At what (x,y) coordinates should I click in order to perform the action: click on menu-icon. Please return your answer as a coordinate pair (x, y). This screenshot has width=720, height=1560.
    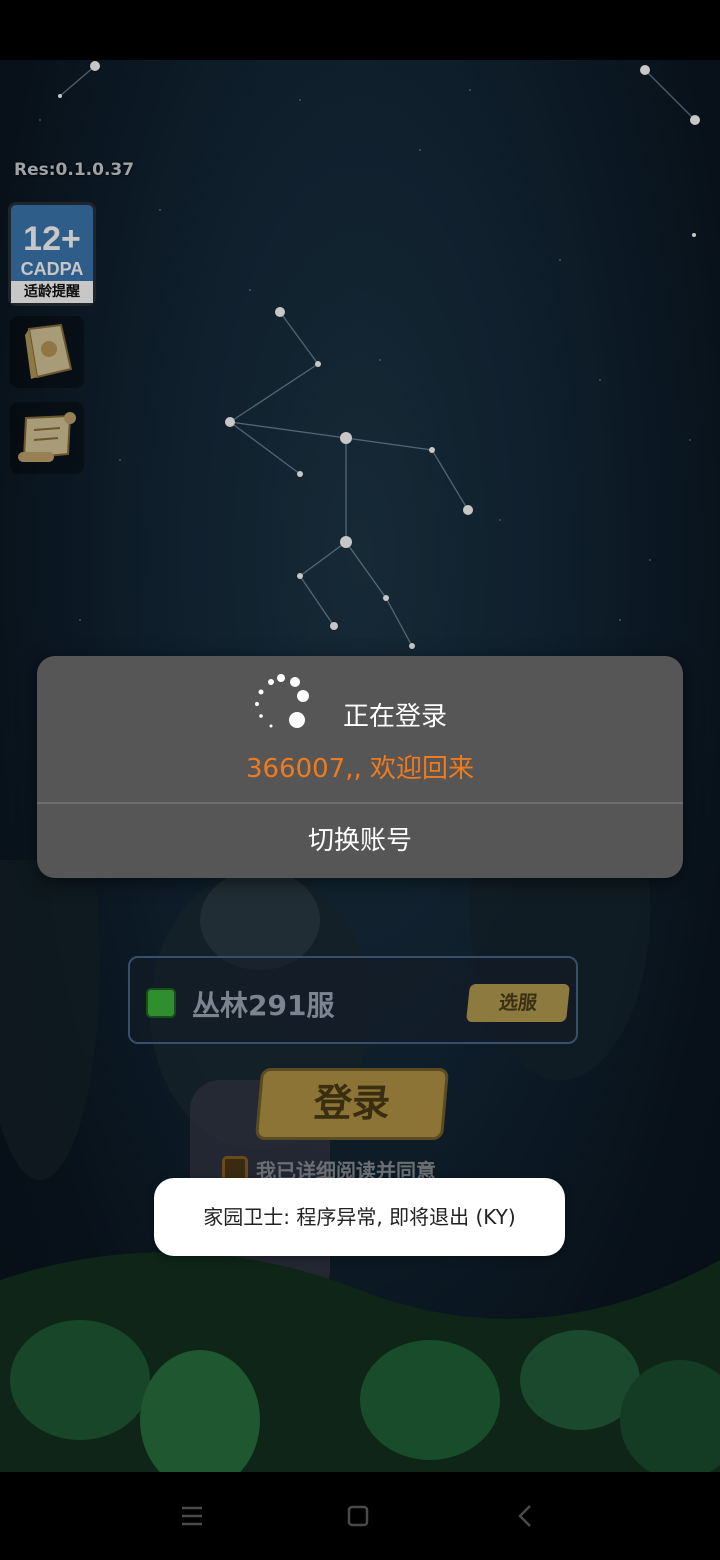
    Looking at the image, I should click on (192, 1516).